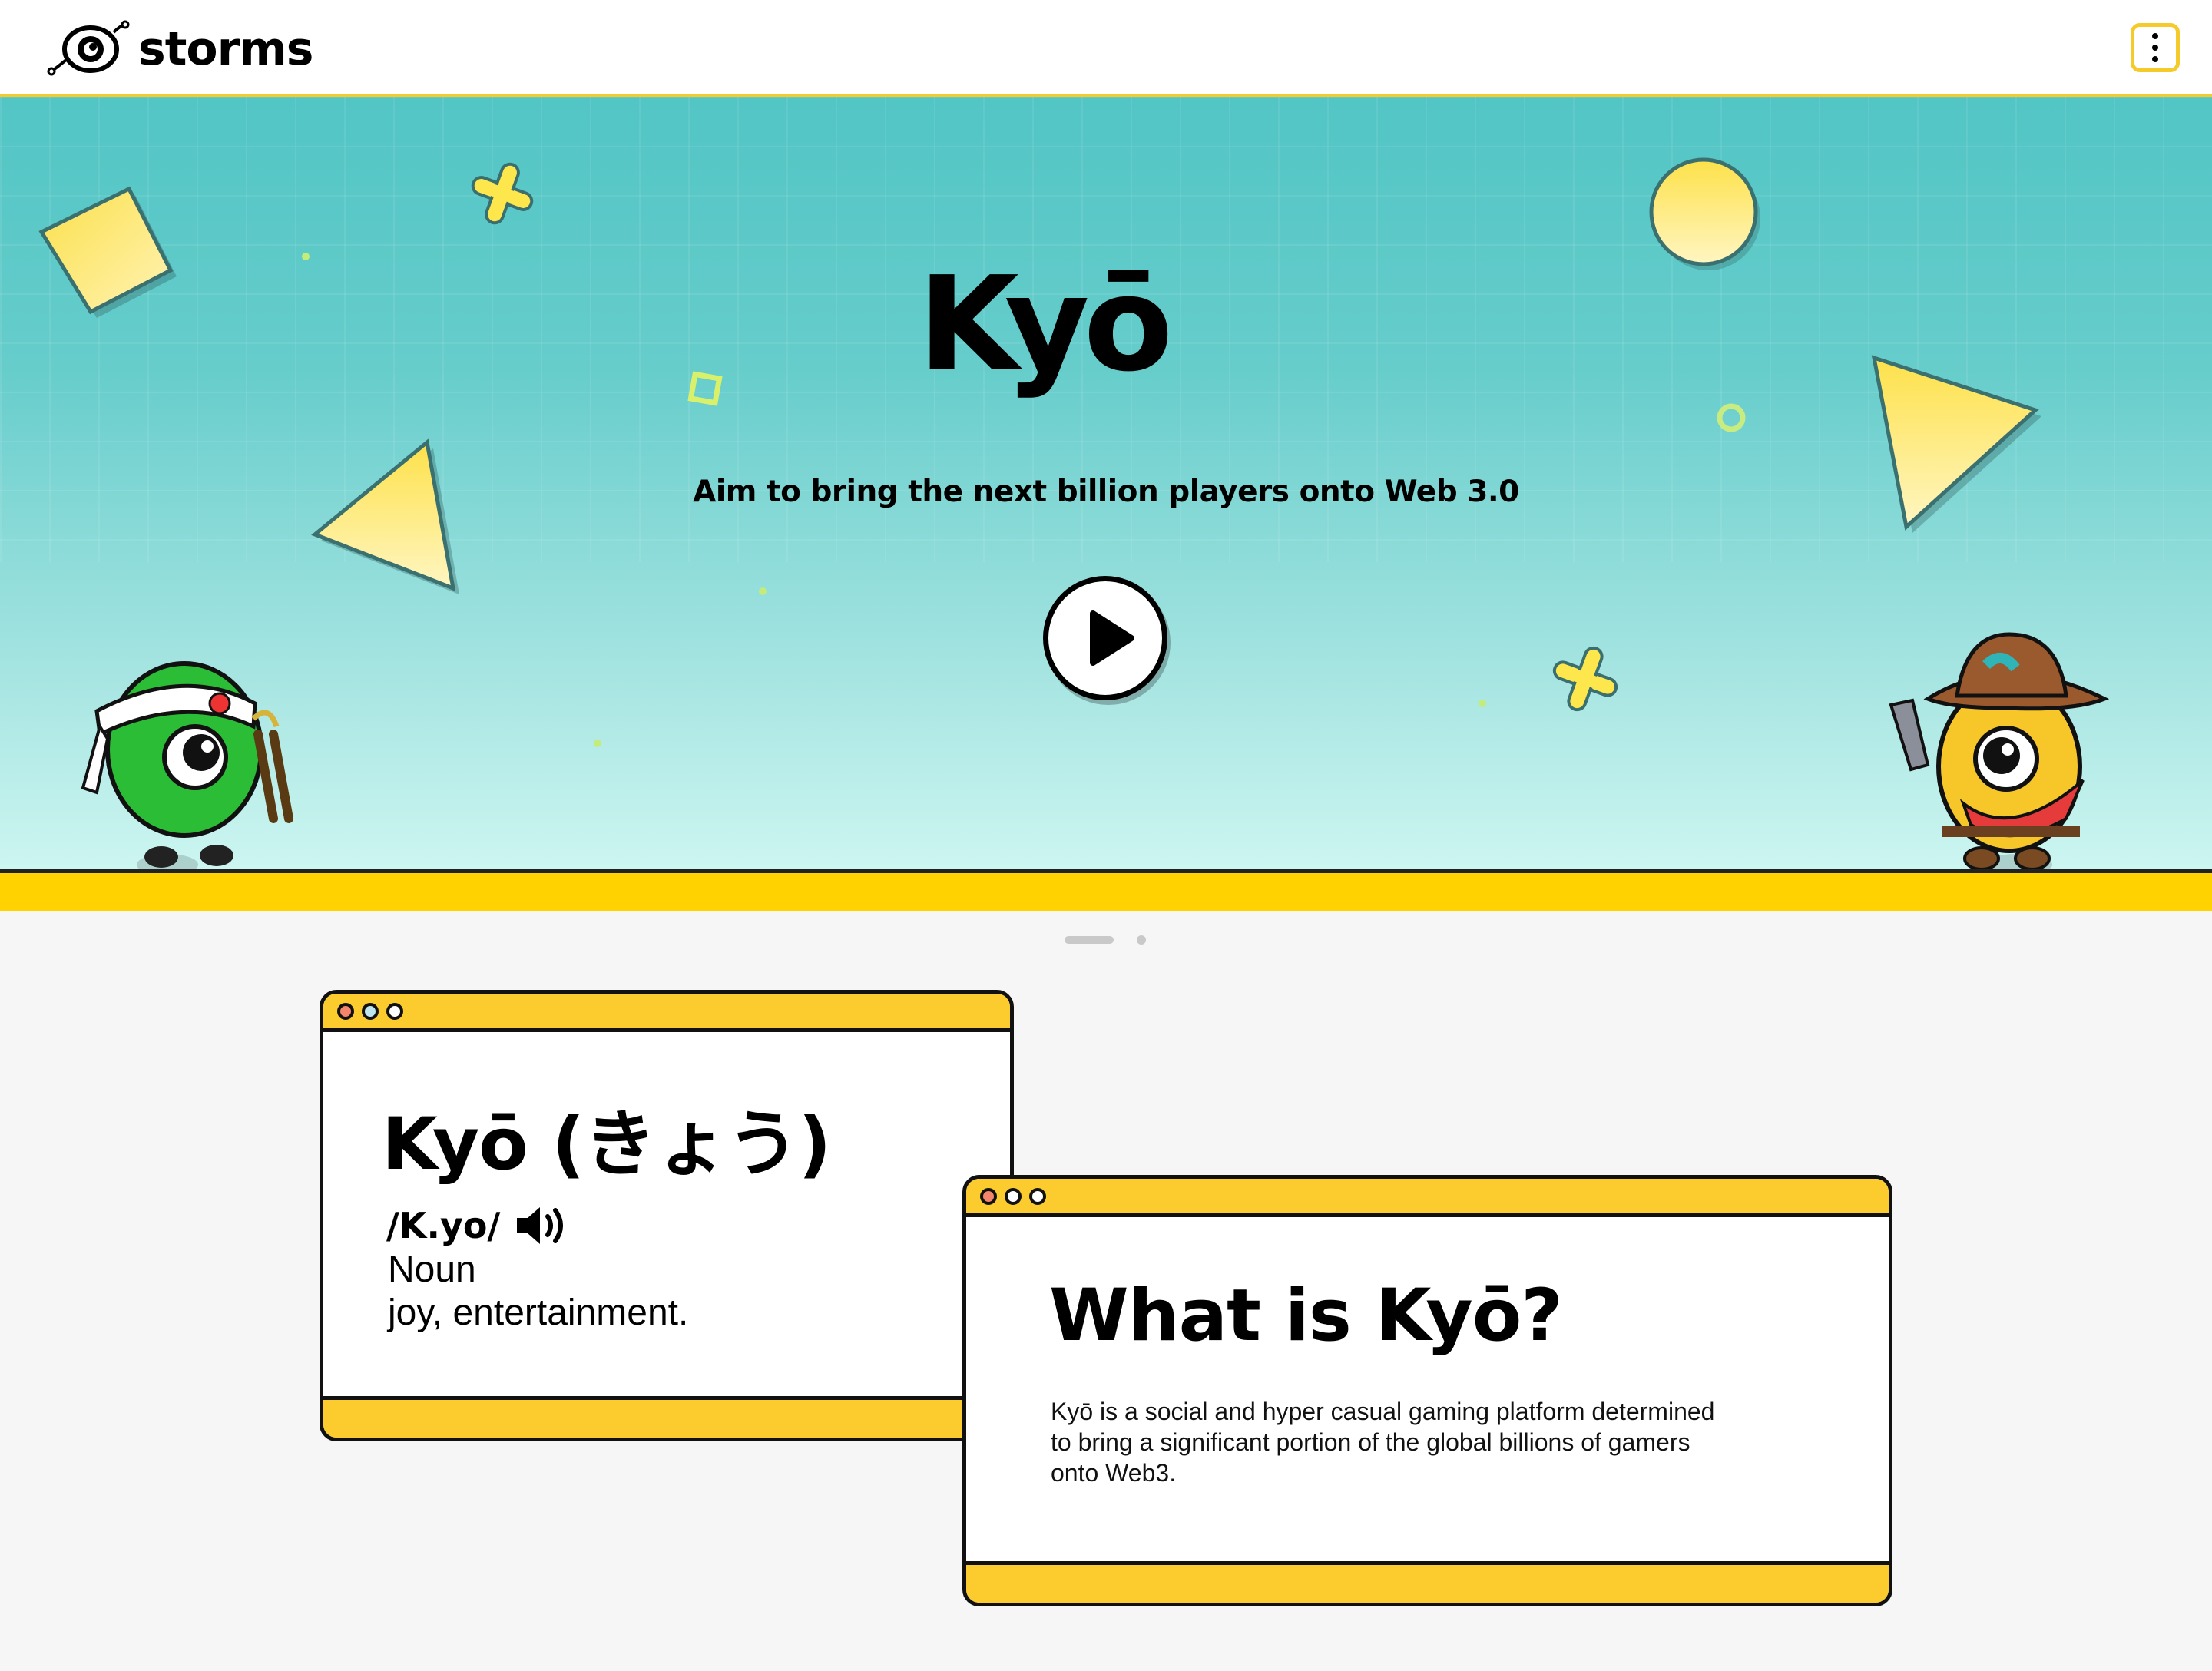  I want to click on storms-logo: storms, so click(179, 49).